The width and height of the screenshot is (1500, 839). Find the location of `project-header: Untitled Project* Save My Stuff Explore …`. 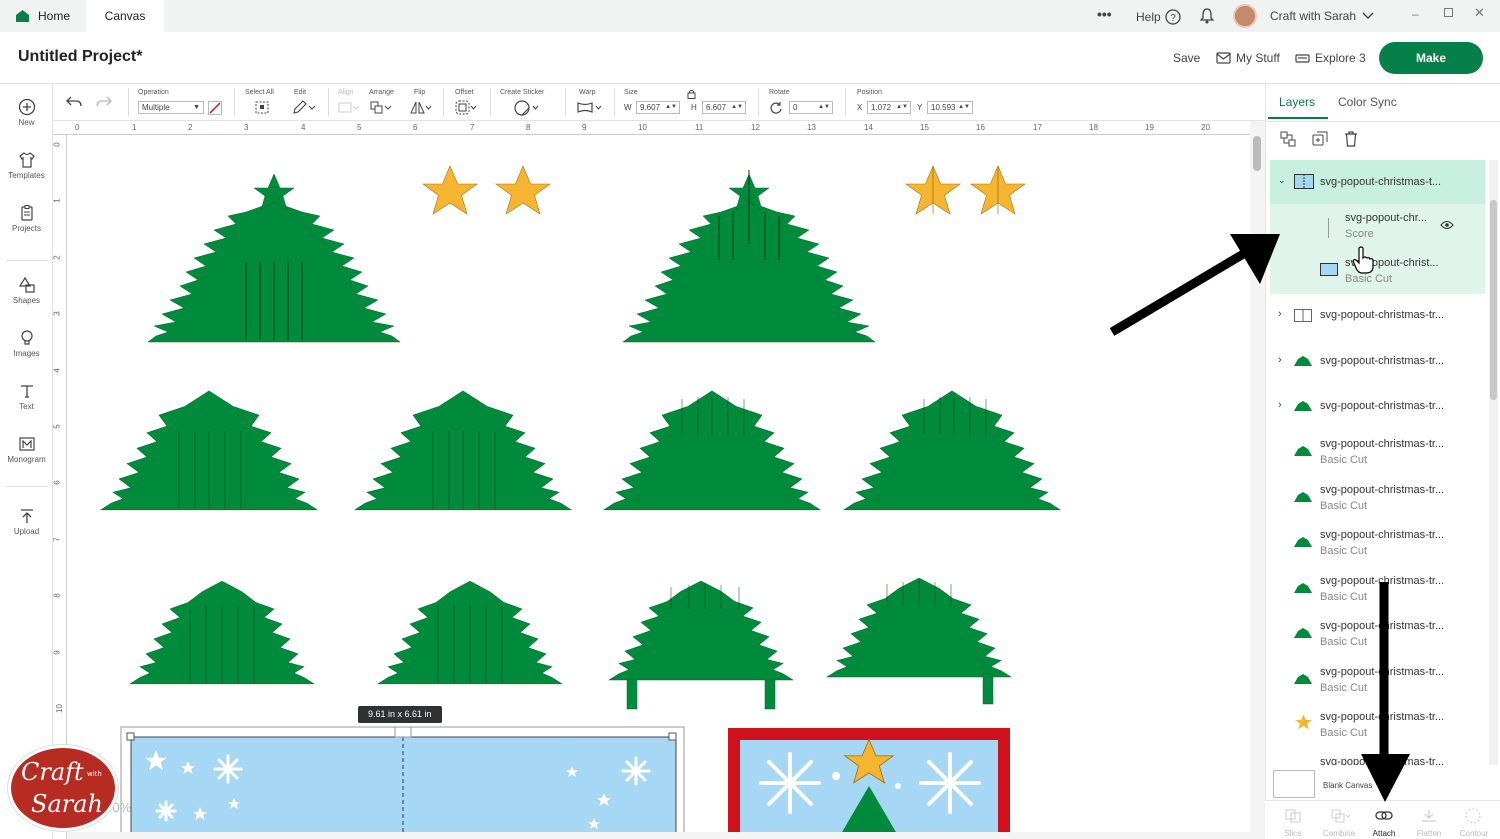

project-header: Untitled Project* Save My Stuff Explore … is located at coordinates (750, 58).